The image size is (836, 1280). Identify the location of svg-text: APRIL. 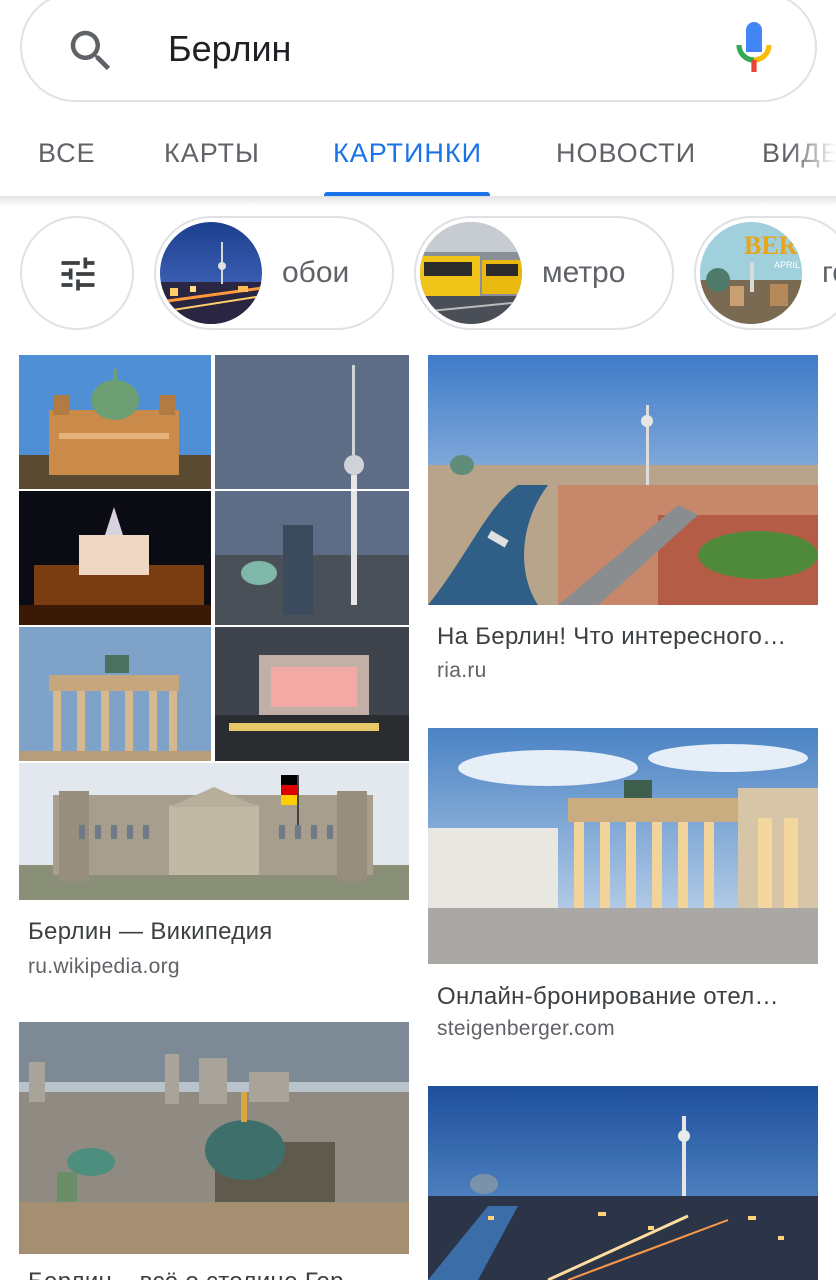
(787, 265).